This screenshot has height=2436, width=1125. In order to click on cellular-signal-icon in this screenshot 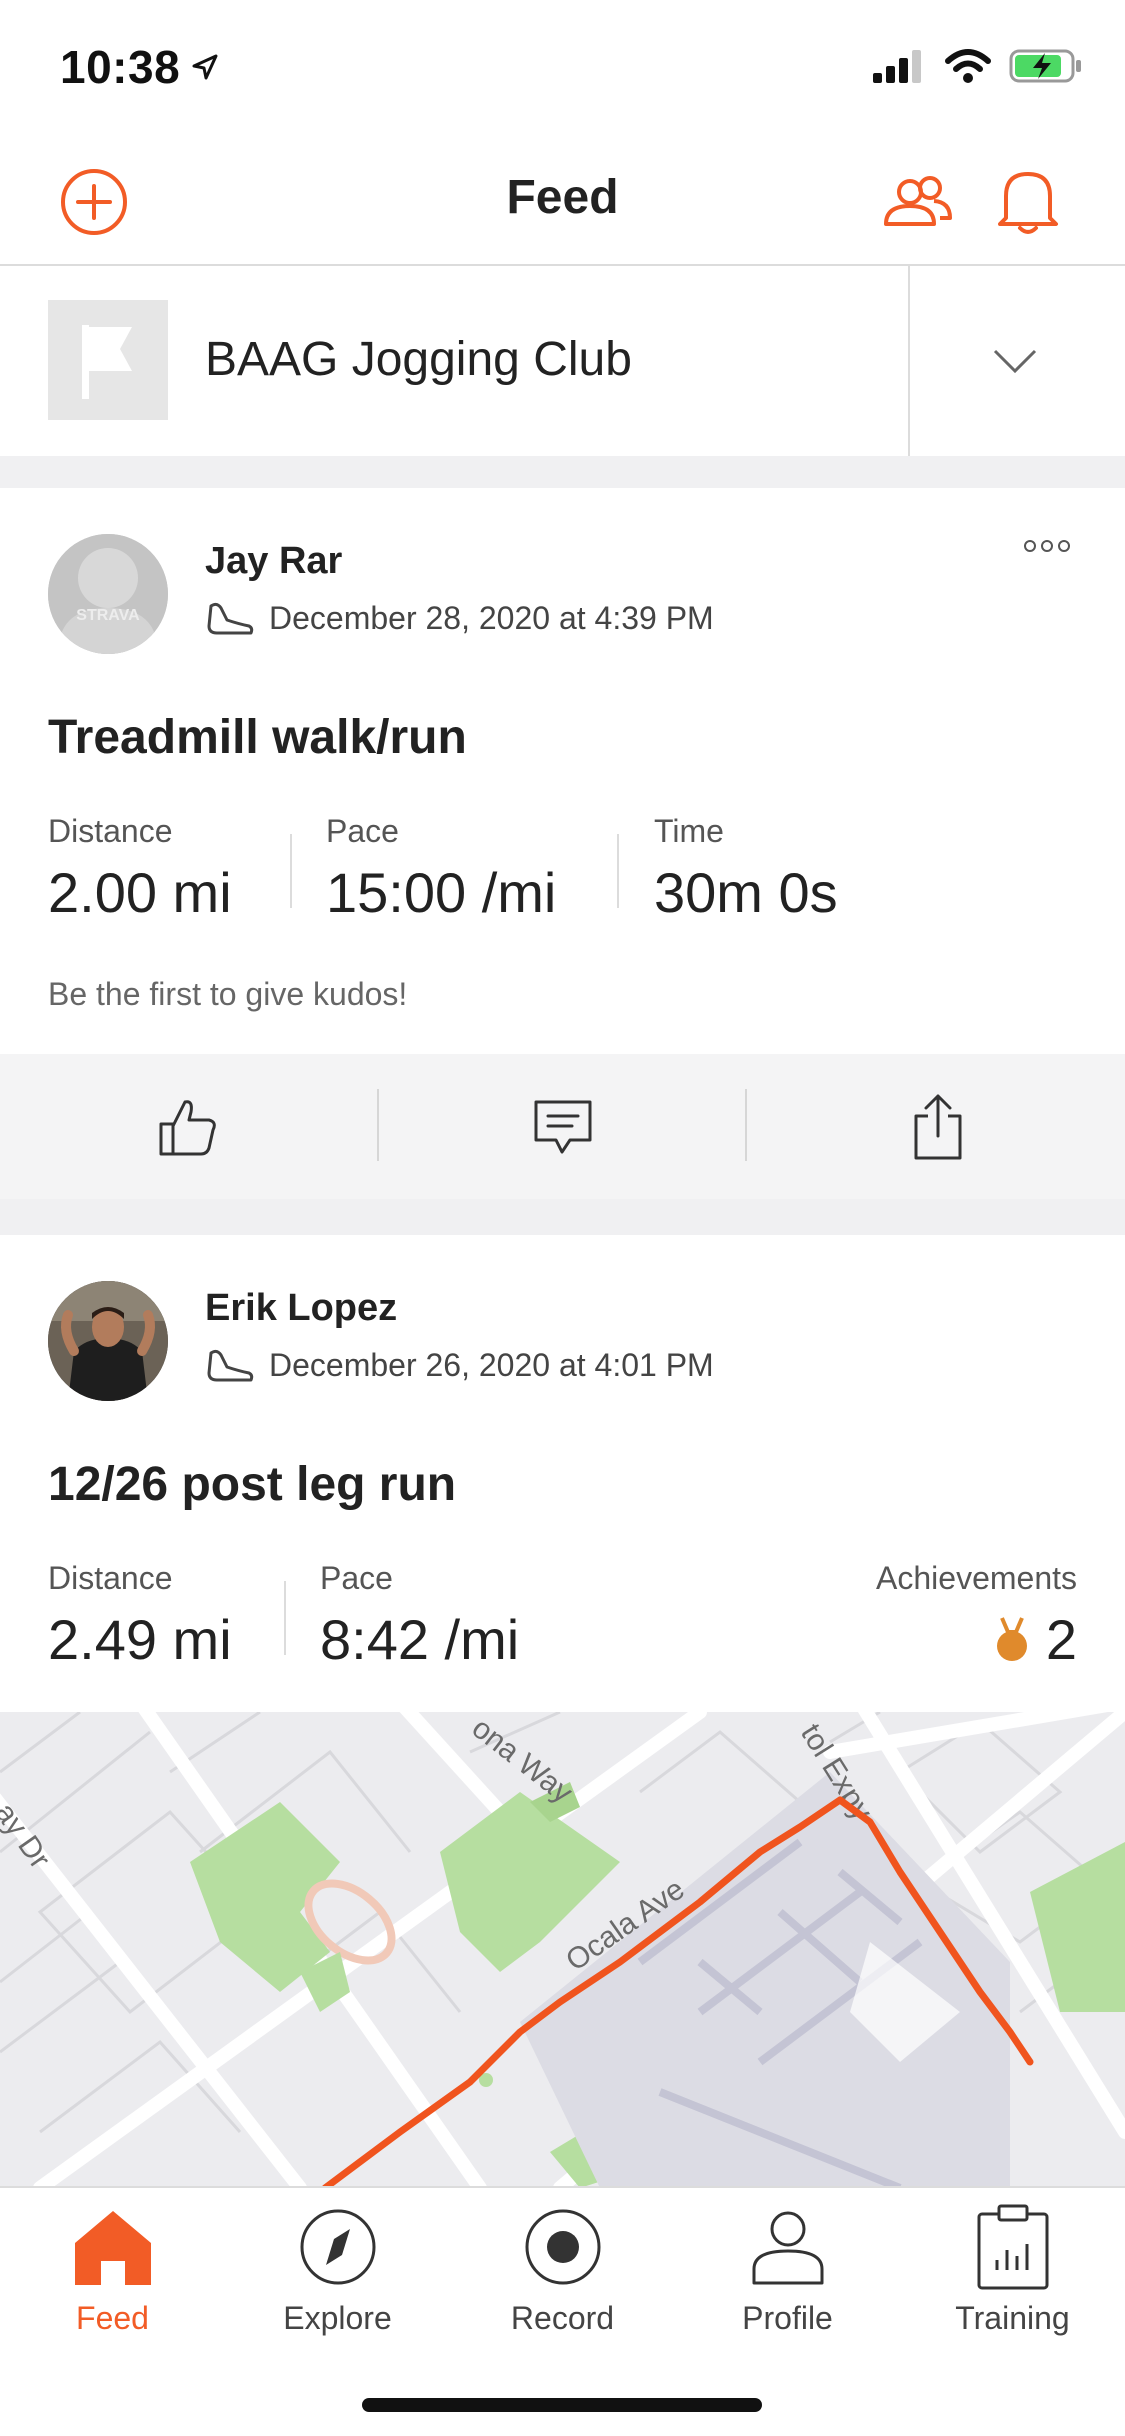, I will do `click(897, 66)`.